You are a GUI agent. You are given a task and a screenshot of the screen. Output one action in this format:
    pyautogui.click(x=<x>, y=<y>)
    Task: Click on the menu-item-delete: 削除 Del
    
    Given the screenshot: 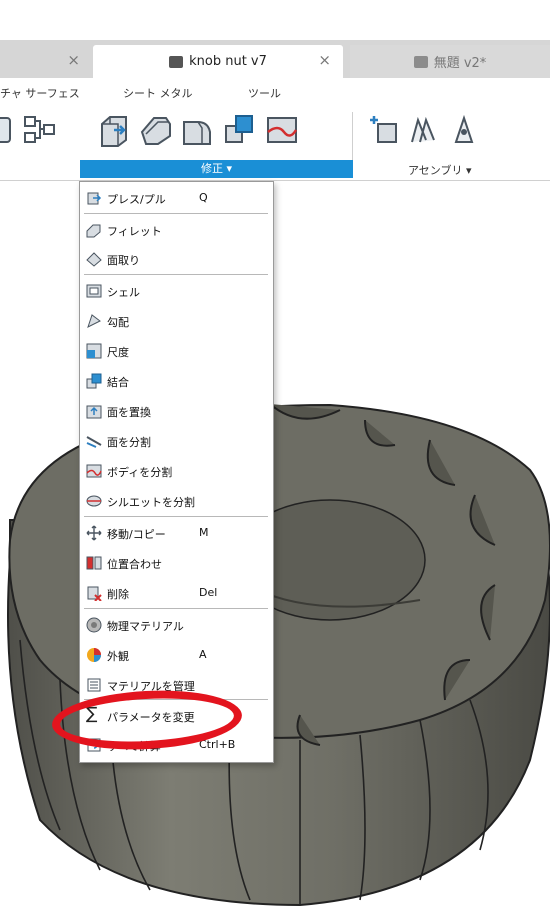 What is the action you would take?
    pyautogui.click(x=176, y=593)
    